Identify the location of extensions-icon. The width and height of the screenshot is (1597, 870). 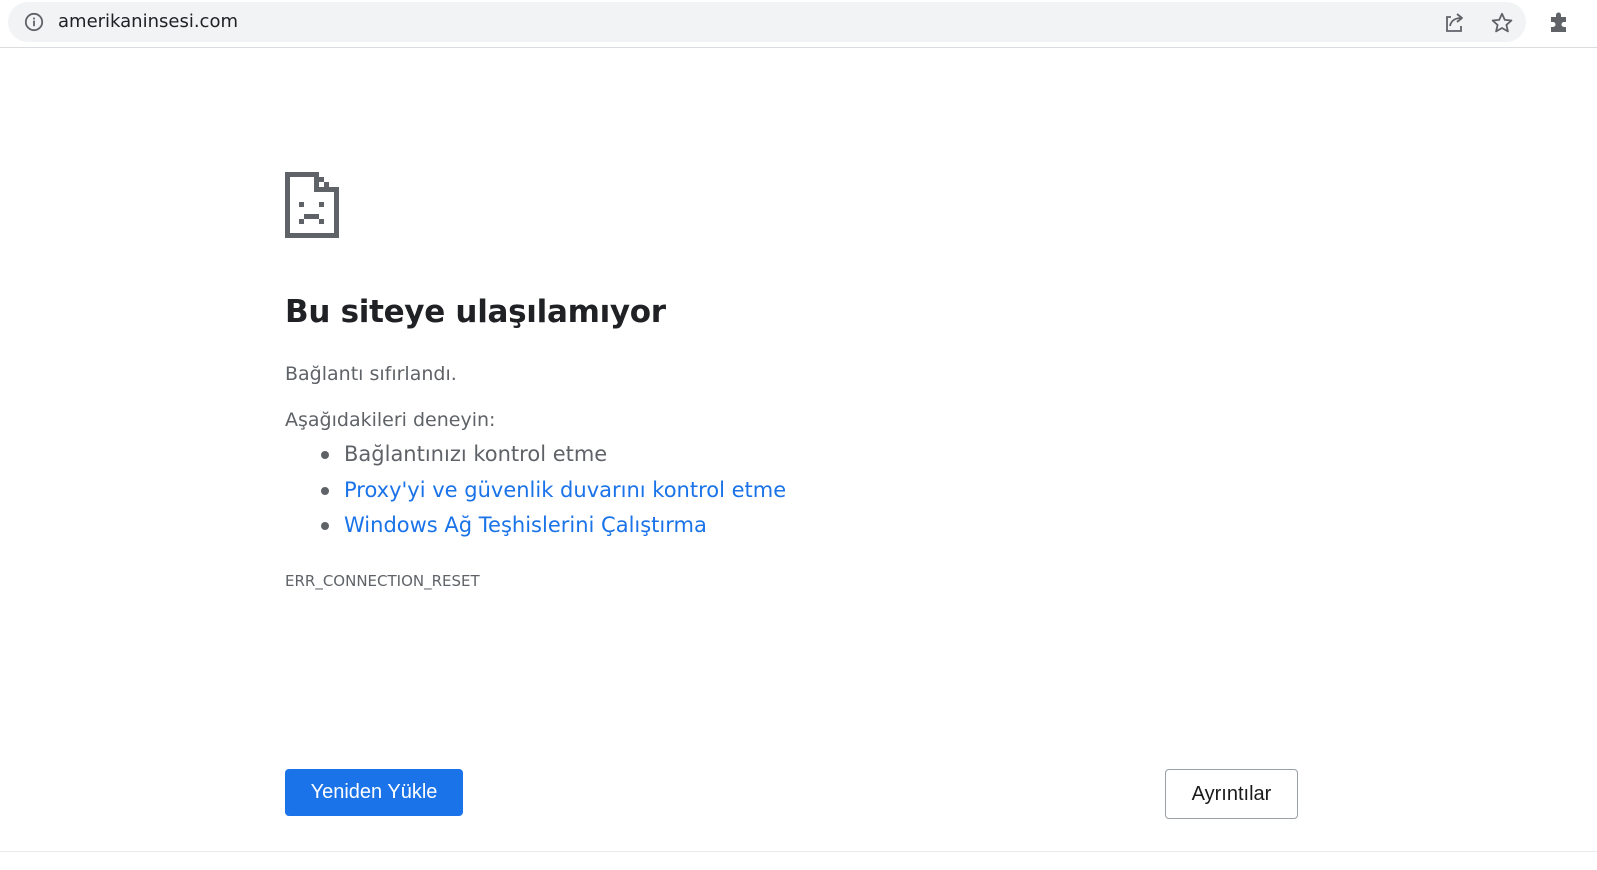
(1560, 22).